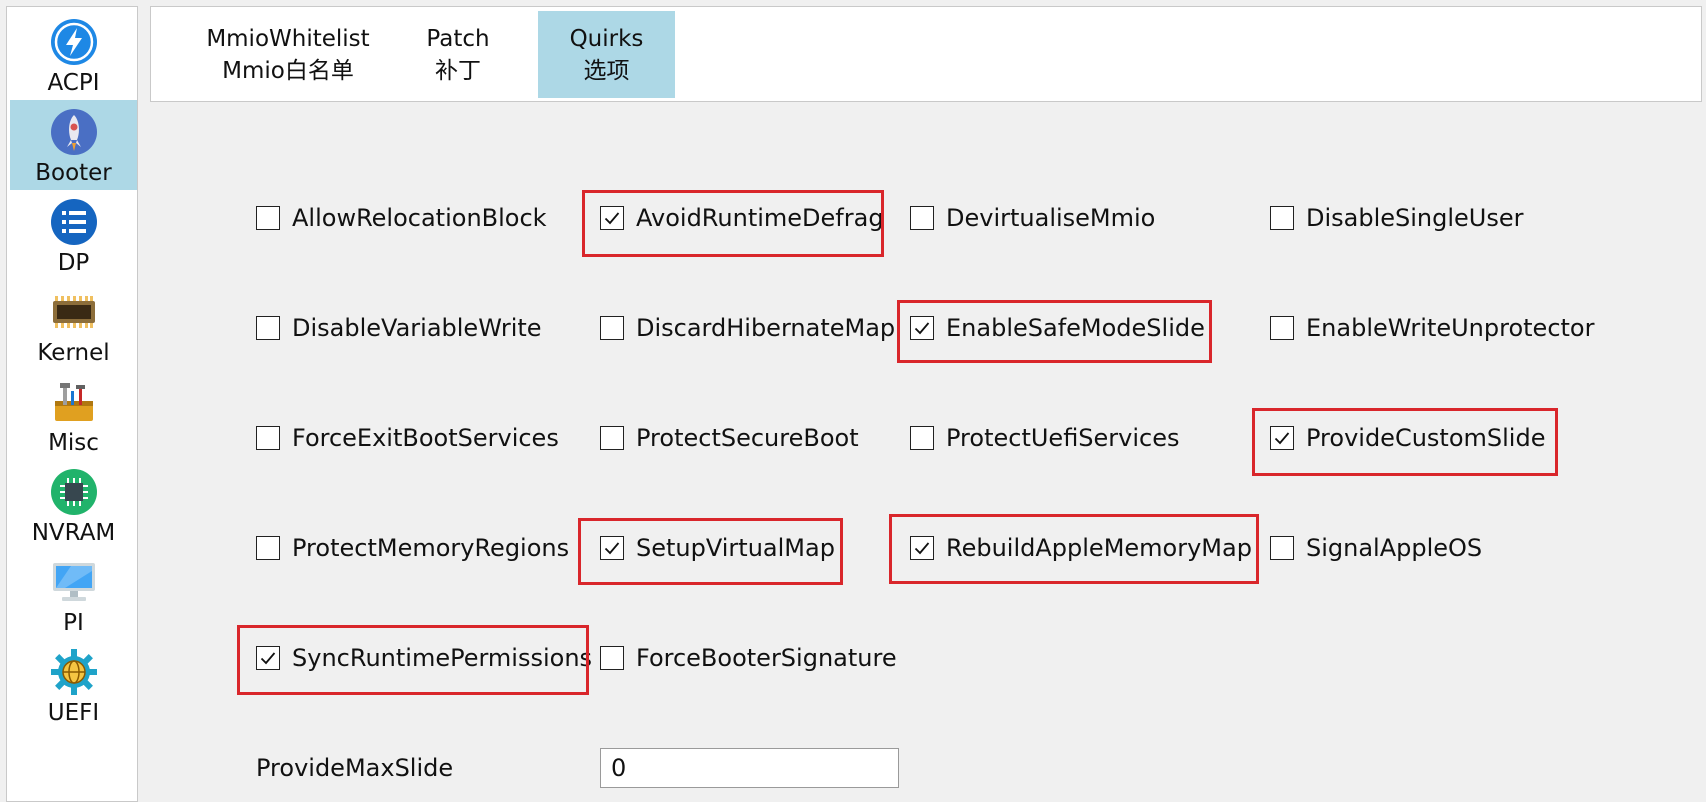 This screenshot has height=802, width=1706. Describe the element at coordinates (73, 533) in the screenshot. I see `sidebar-item-label: NVRAM` at that location.